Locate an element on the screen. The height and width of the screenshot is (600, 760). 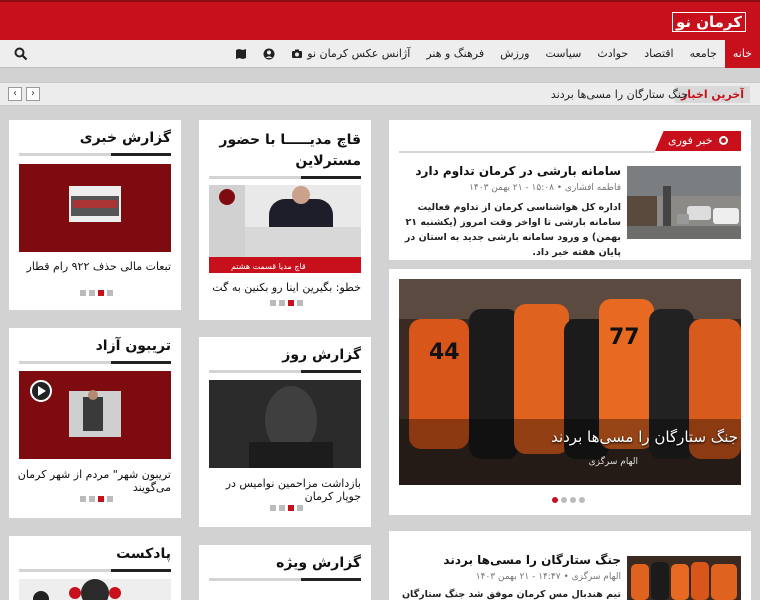
breaking-news-text: خبر فوری is located at coordinates (690, 140).